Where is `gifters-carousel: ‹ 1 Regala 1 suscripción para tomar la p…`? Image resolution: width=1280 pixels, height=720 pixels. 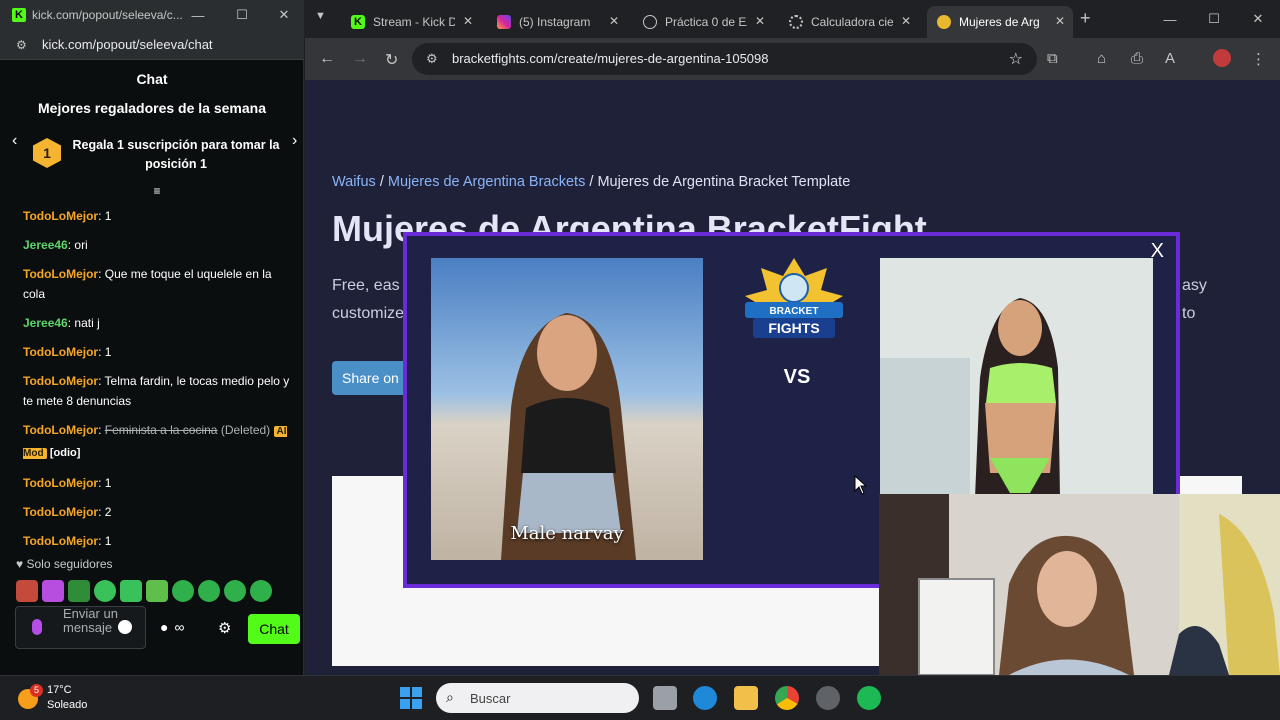
gifters-carousel: ‹ 1 Regala 1 suscripción para tomar la p… is located at coordinates (152, 155).